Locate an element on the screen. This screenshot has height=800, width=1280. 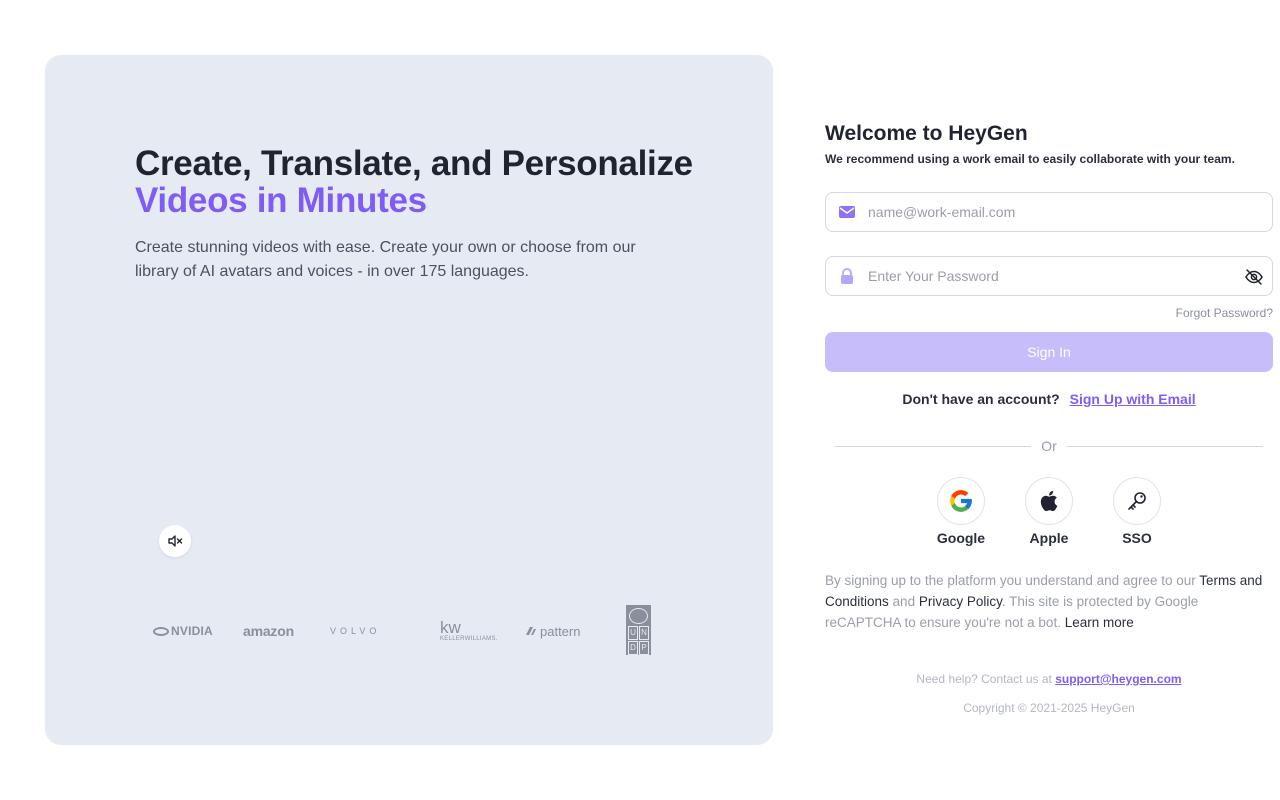
no-account-text: Don't have an account? is located at coordinates (981, 399).